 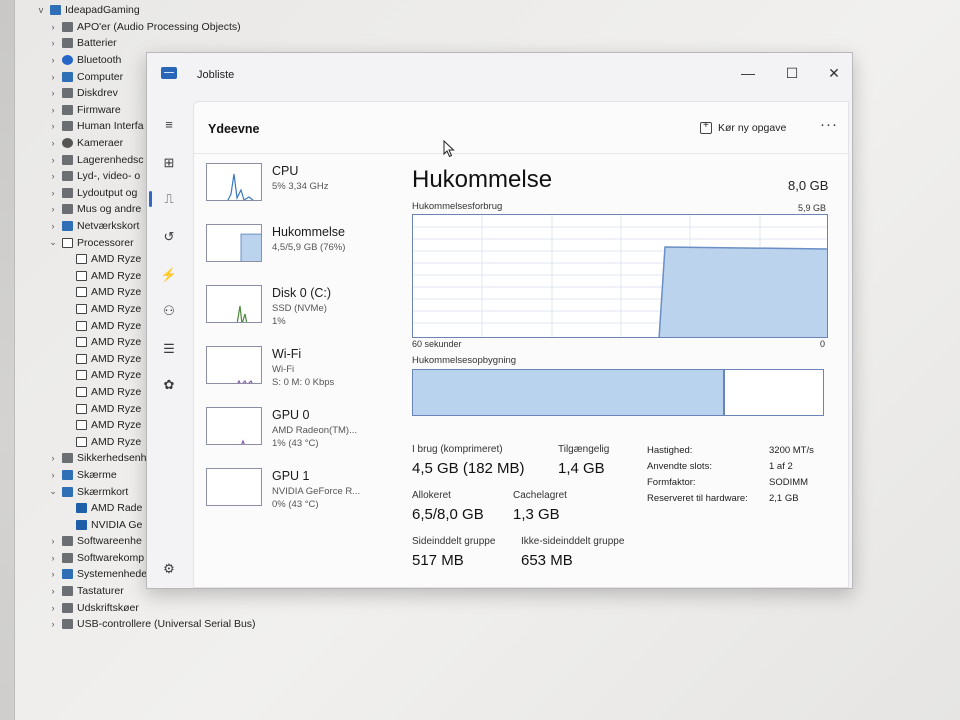 I want to click on users-icon: ⚇, so click(x=169, y=311).